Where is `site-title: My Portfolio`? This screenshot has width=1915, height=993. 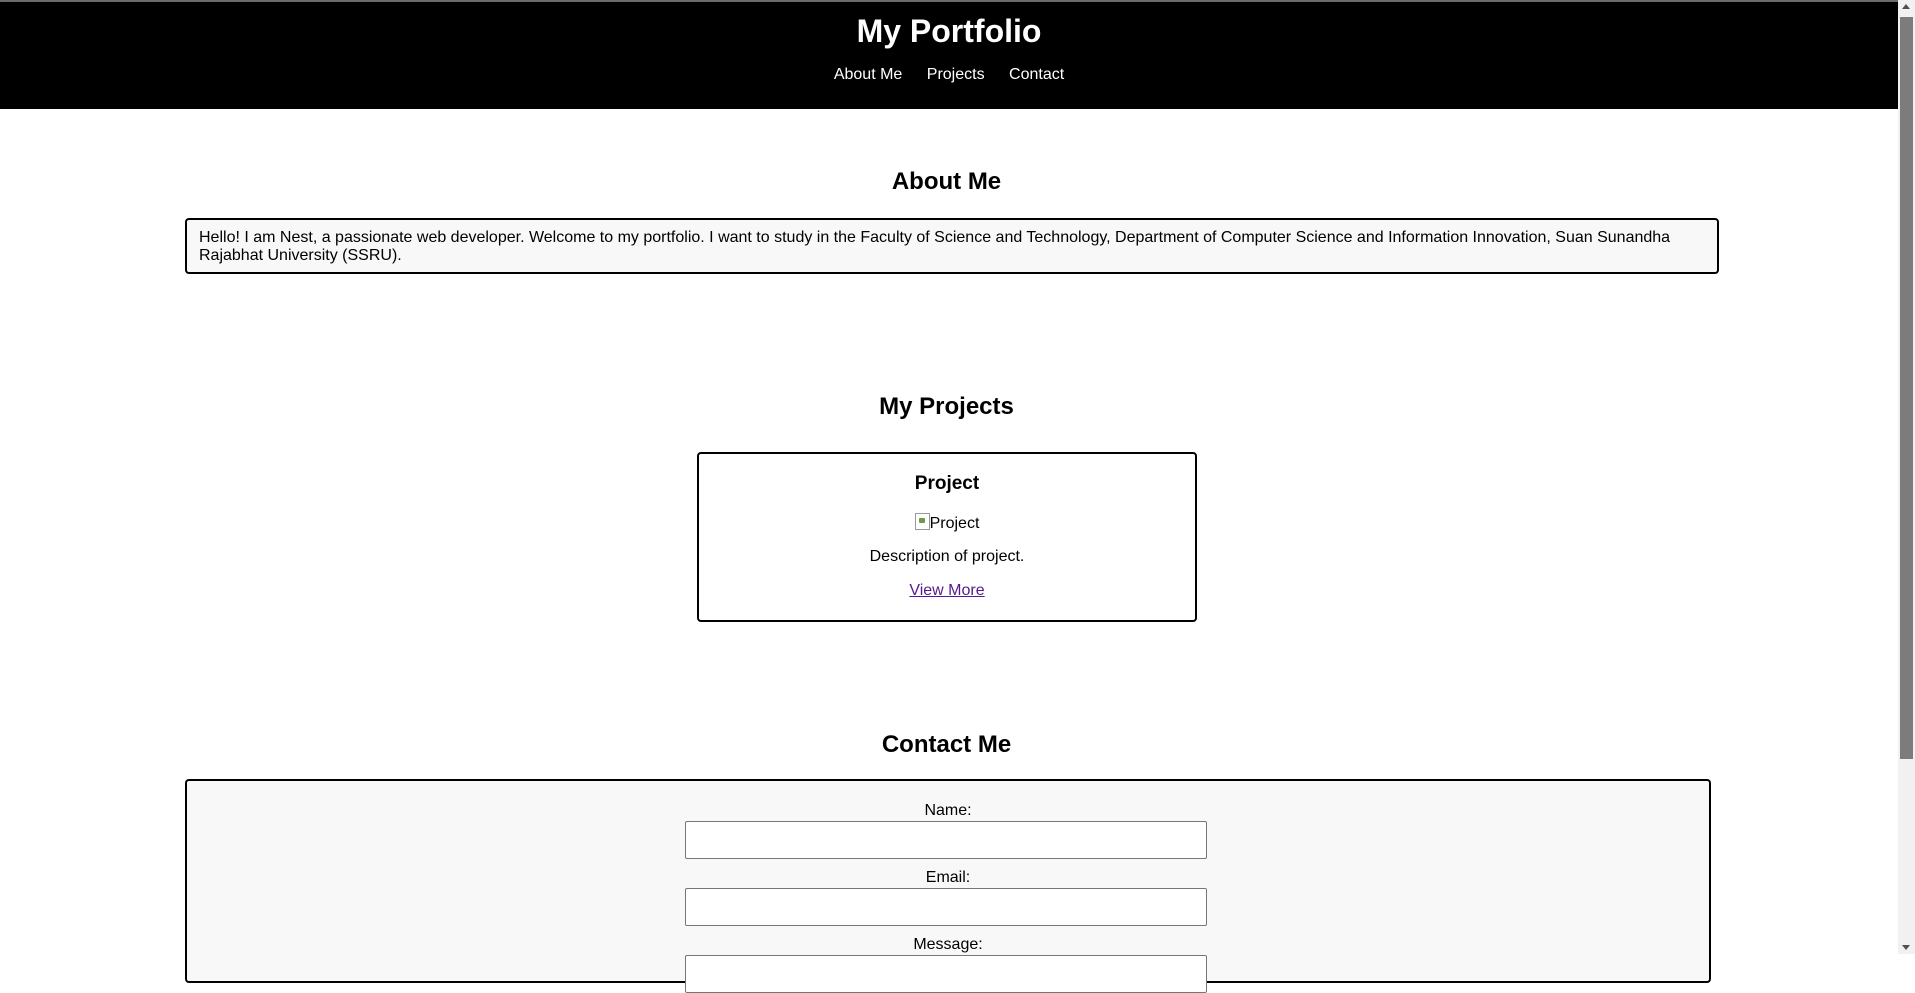
site-title: My Portfolio is located at coordinates (949, 31).